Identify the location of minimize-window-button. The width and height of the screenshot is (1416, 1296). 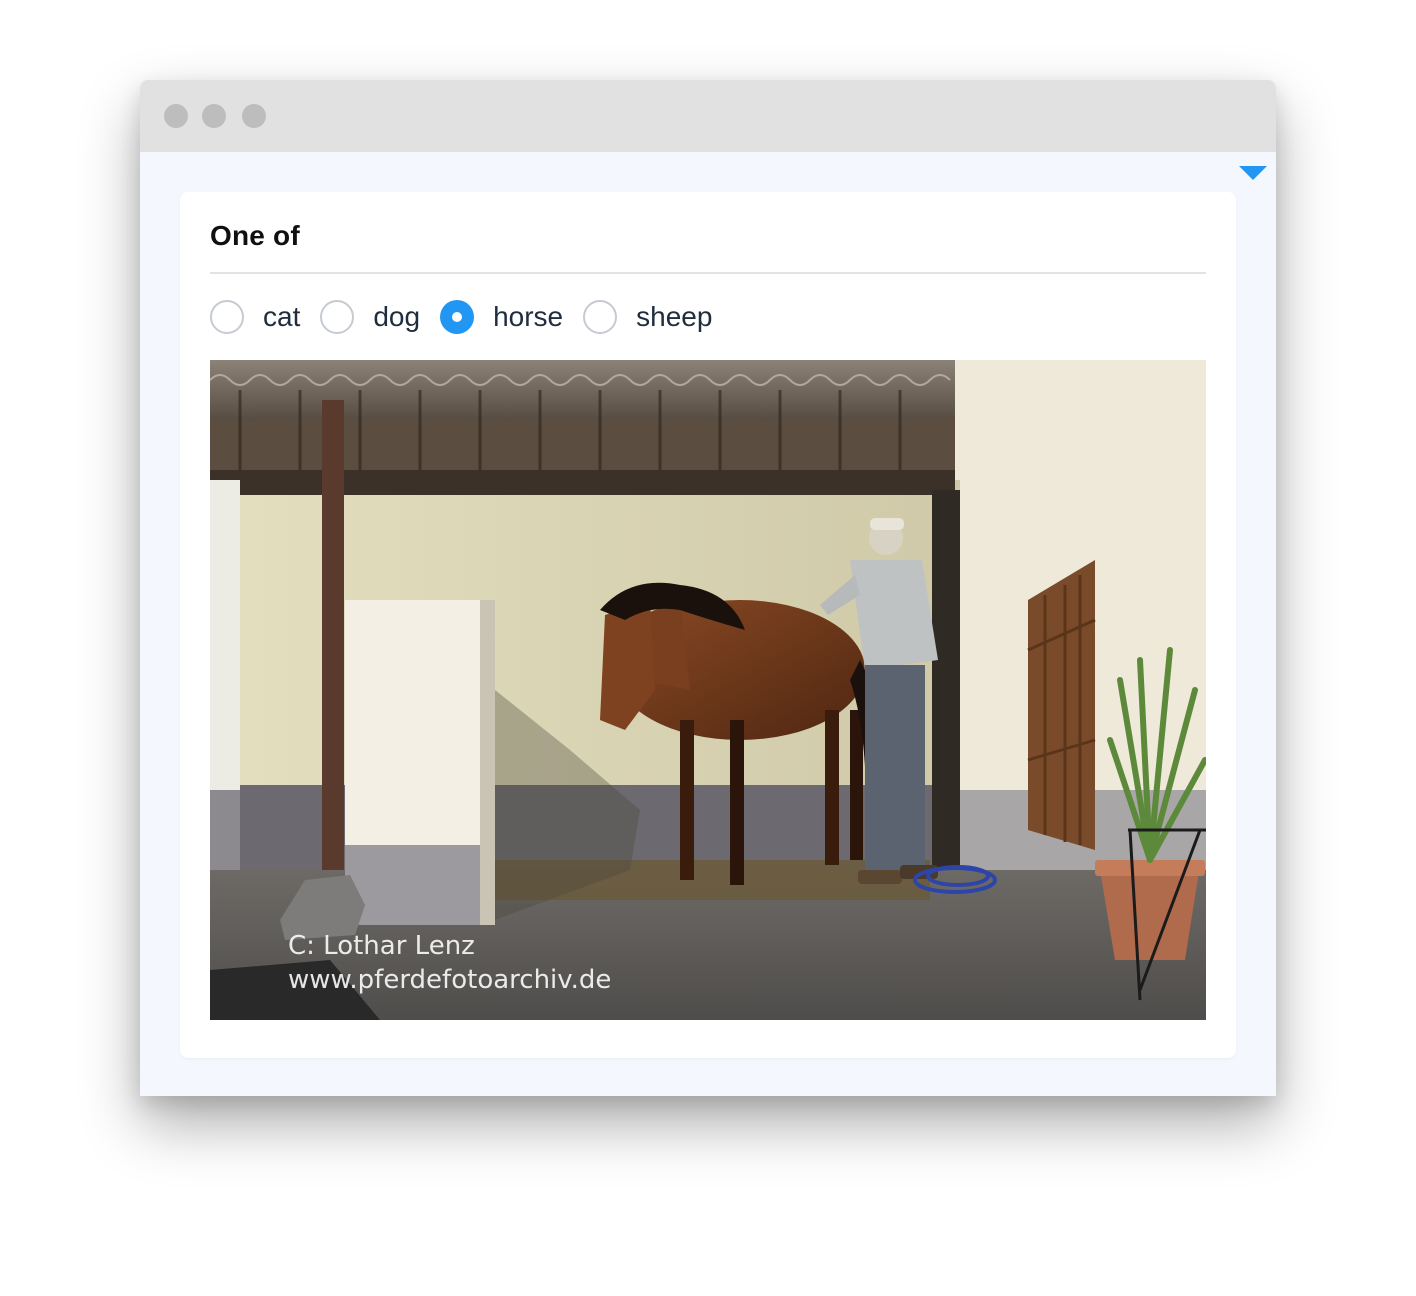
(214, 116).